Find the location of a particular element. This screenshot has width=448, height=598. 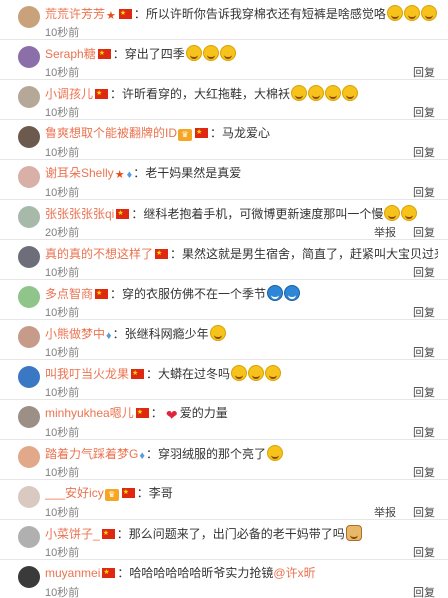

comment-text: 张继科网瘾少年 is located at coordinates (166, 334).